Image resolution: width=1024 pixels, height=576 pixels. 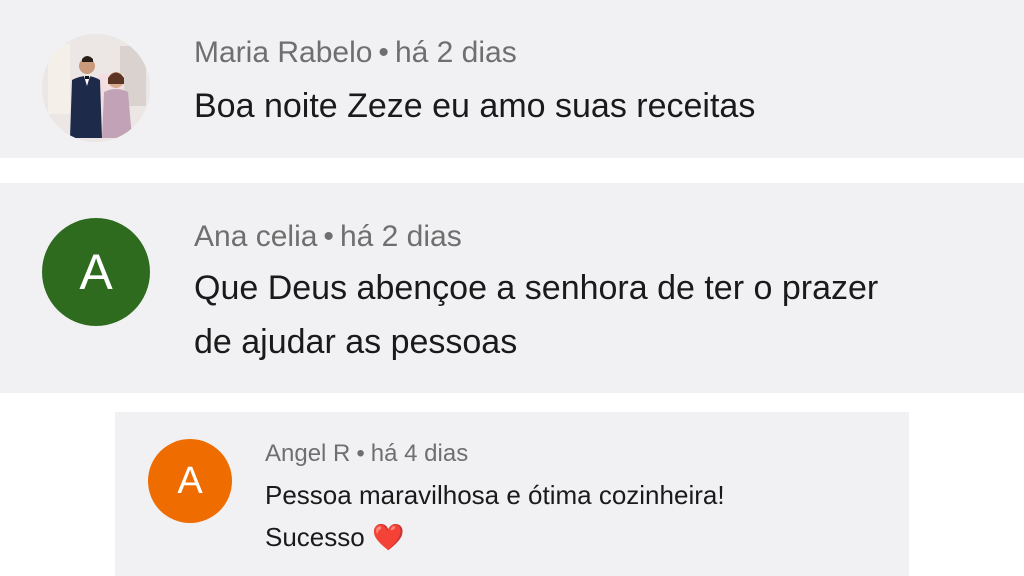 I want to click on comment-meta: Maria Rabelo • há 2 dias, so click(x=355, y=53).